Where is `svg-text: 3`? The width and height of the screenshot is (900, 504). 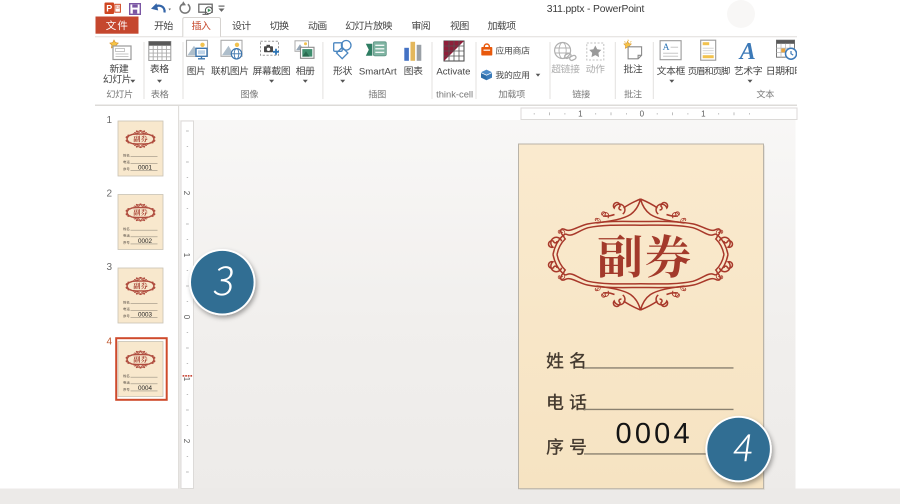
svg-text: 3 is located at coordinates (109, 267).